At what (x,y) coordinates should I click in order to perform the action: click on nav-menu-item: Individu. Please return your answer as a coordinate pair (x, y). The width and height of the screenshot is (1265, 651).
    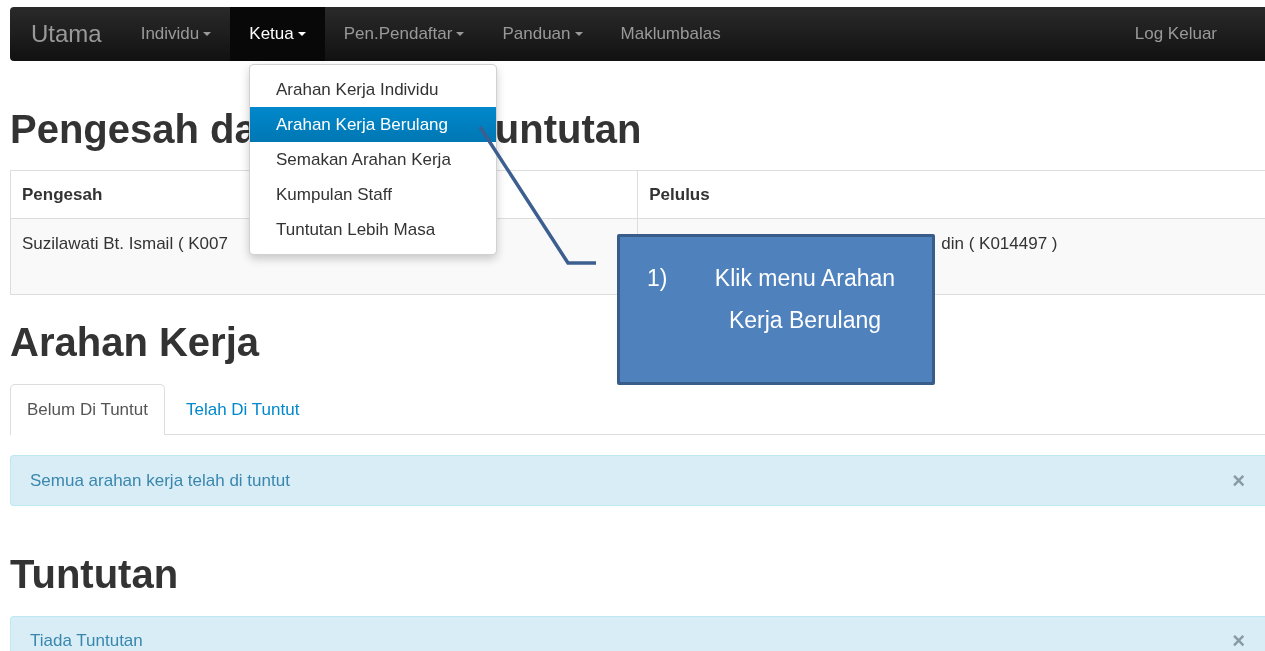
    Looking at the image, I should click on (176, 34).